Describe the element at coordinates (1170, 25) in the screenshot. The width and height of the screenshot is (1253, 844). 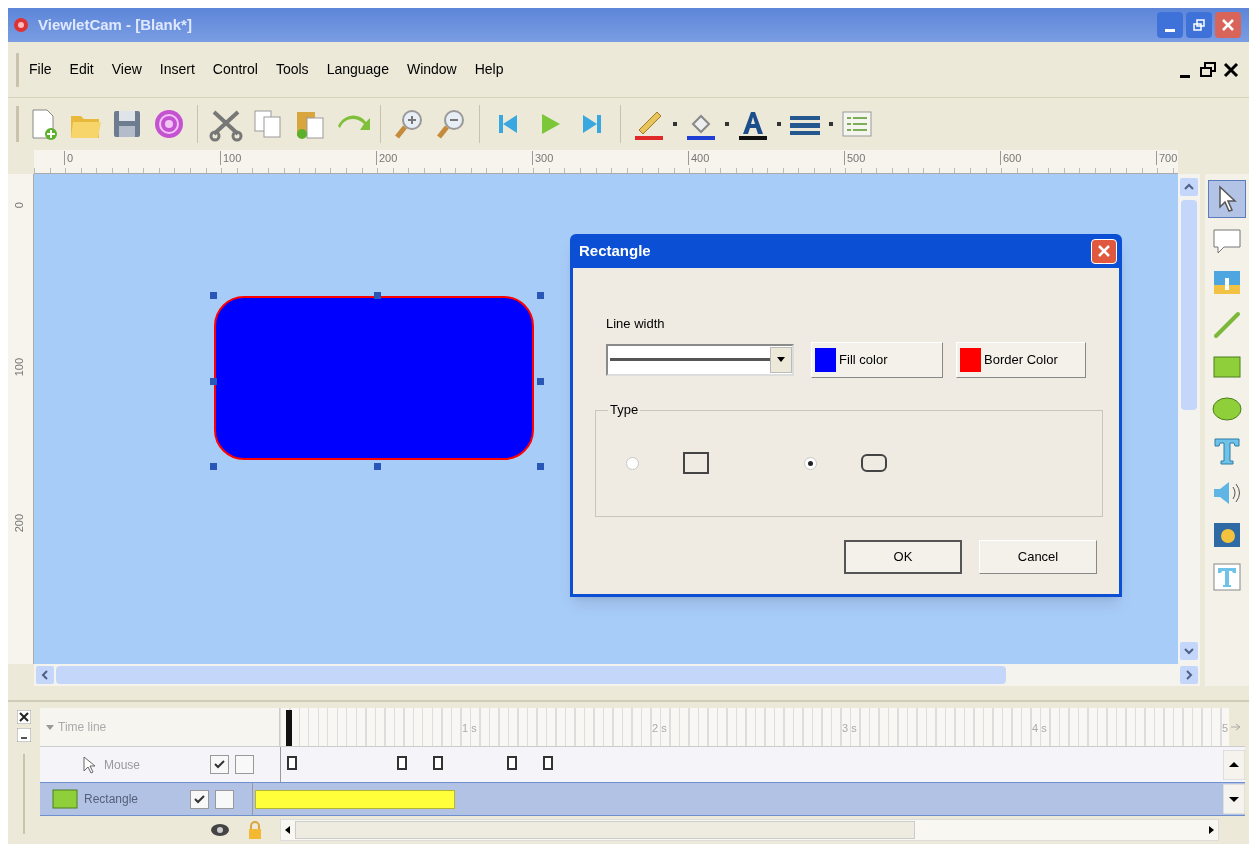
I see `minimize-button` at that location.